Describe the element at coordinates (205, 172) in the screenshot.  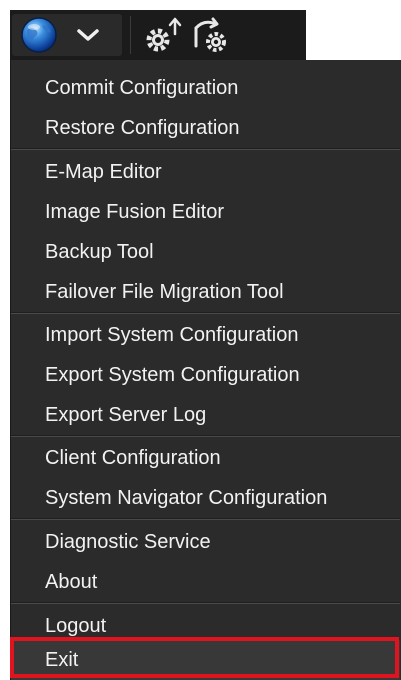
I see `menu-item-emap-editor: E-Map Editor` at that location.